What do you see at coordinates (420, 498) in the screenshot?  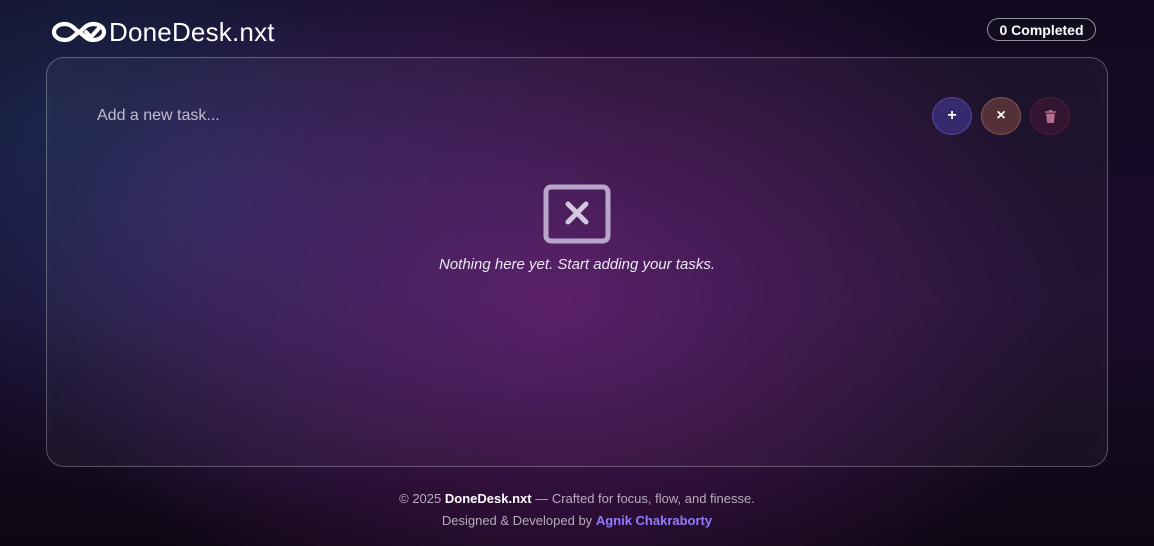 I see `copyright-text: © 2025` at bounding box center [420, 498].